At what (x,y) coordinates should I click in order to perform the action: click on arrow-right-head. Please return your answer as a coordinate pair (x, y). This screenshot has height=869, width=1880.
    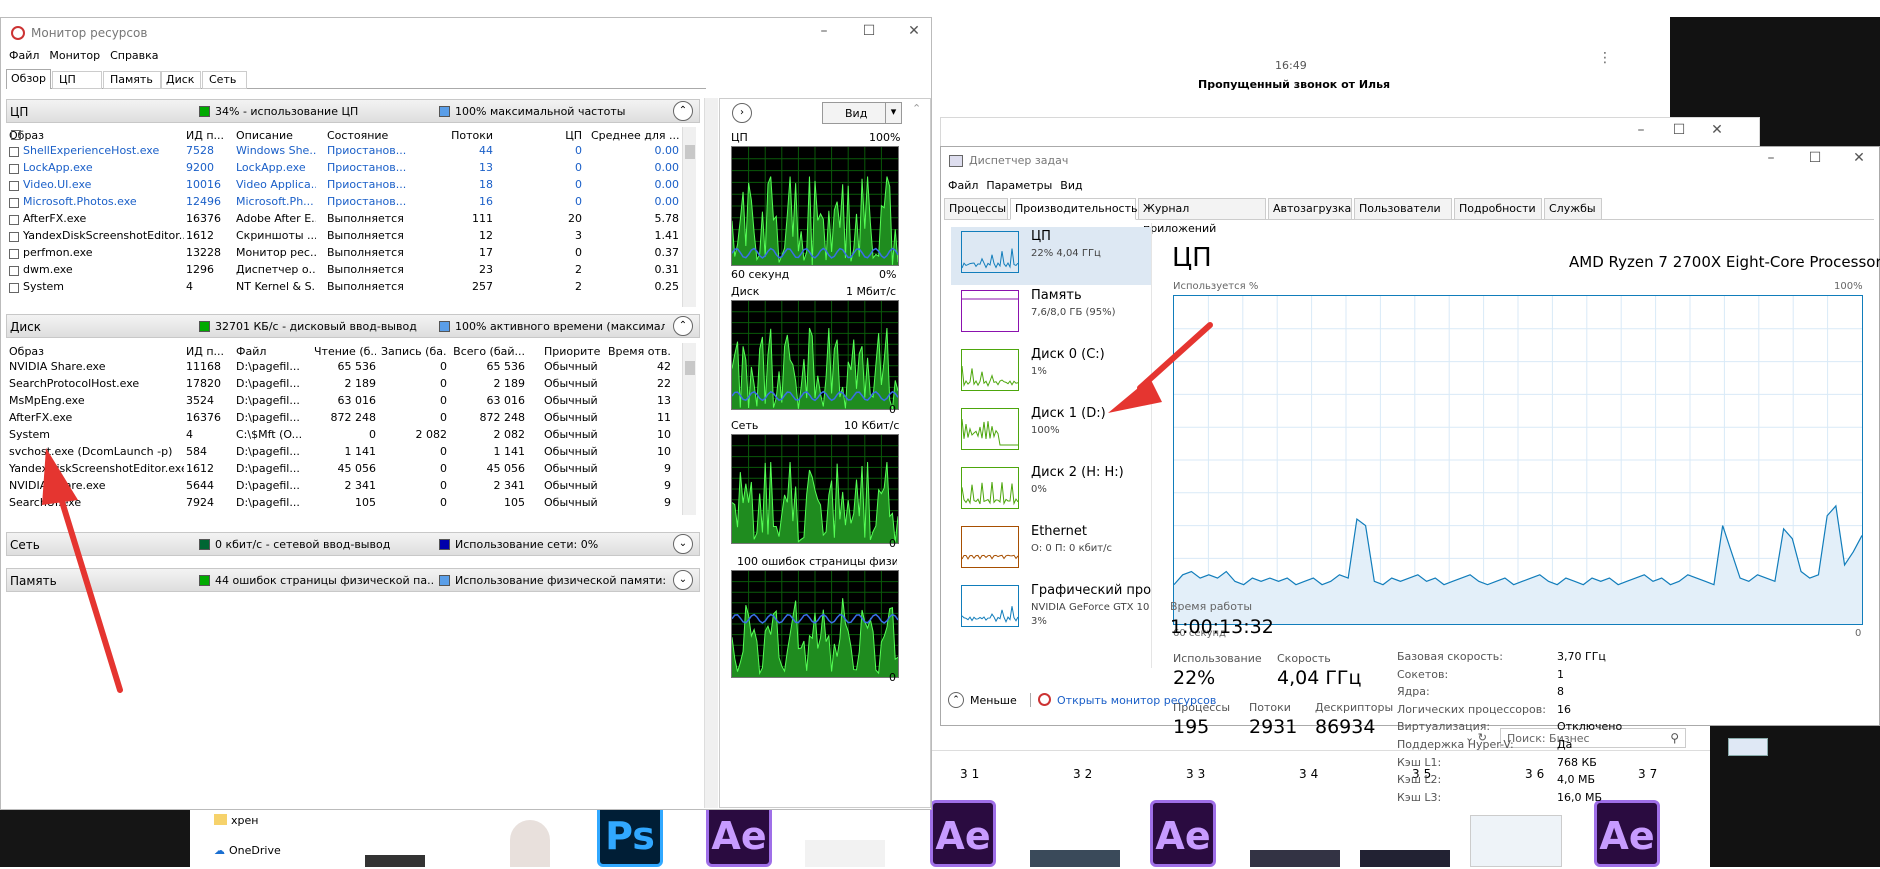
    Looking at the image, I should click on (1135, 395).